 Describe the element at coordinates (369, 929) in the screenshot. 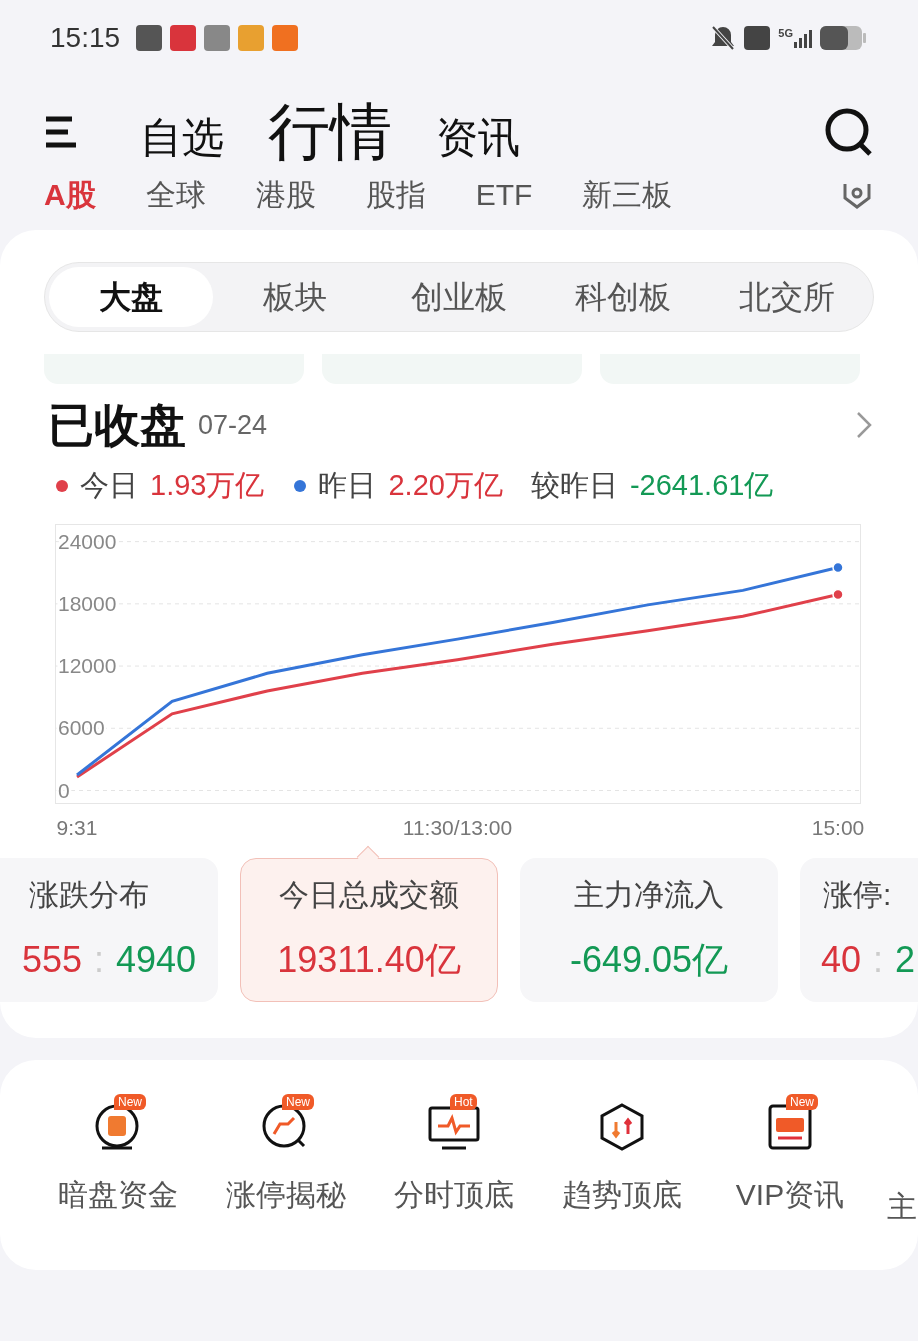

I see `stat-card: 今日总成交额 19311.40亿` at that location.